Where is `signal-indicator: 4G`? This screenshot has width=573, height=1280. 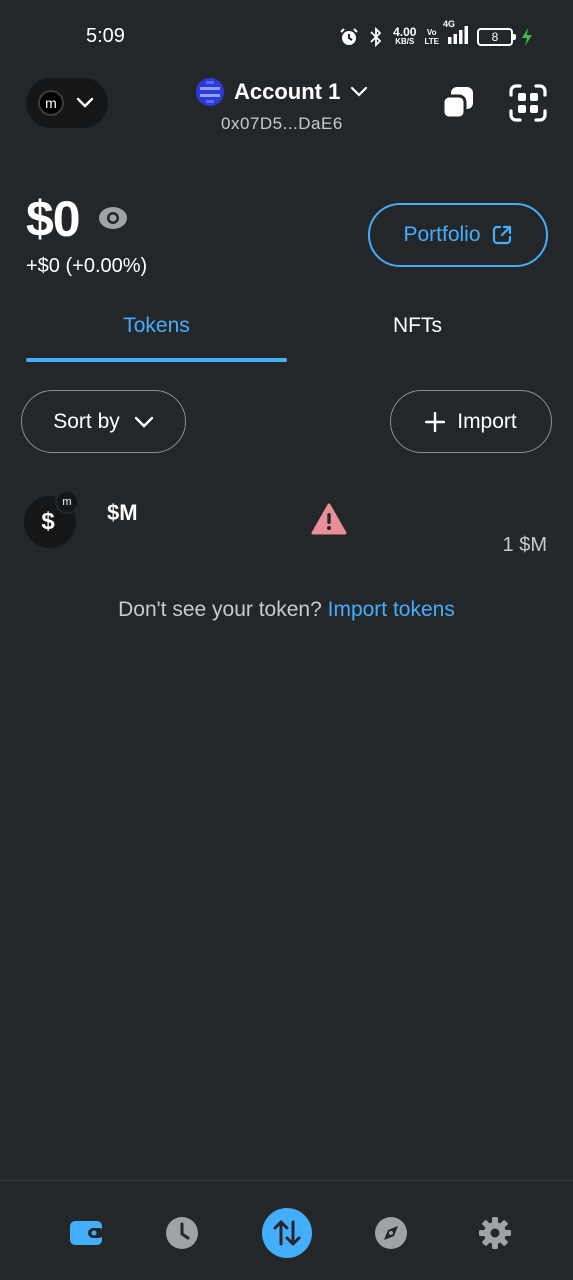 signal-indicator: 4G is located at coordinates (456, 34).